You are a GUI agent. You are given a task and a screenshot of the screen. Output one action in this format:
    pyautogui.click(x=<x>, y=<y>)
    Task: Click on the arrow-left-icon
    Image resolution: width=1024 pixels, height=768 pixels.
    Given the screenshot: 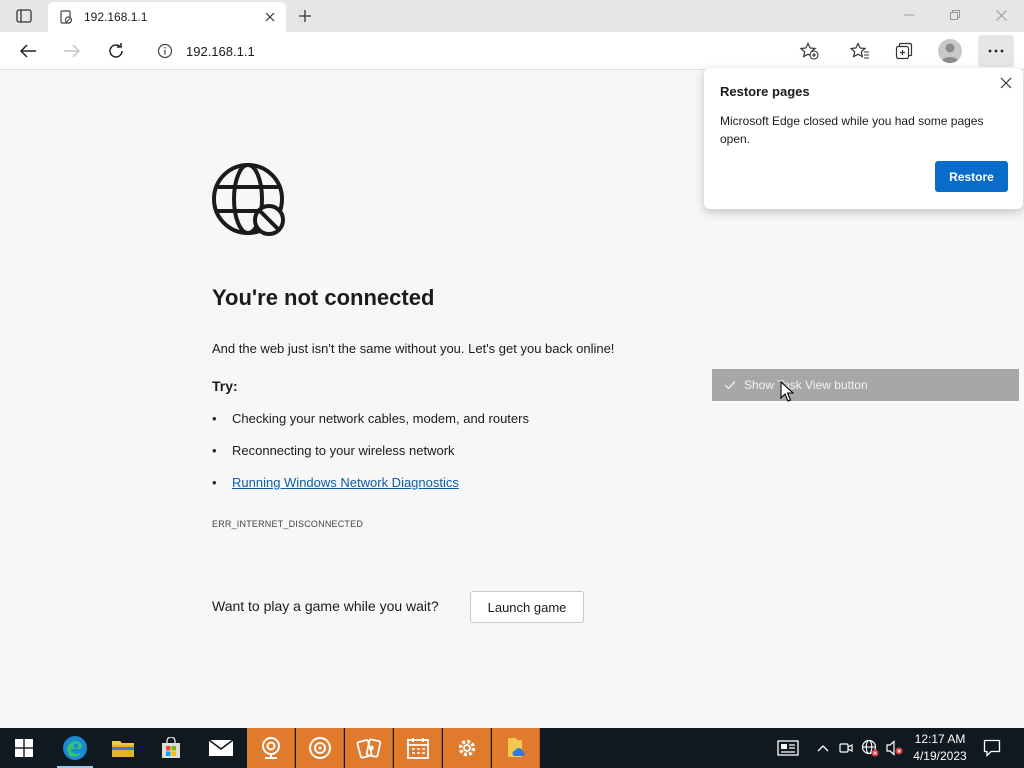 What is the action you would take?
    pyautogui.click(x=27, y=51)
    